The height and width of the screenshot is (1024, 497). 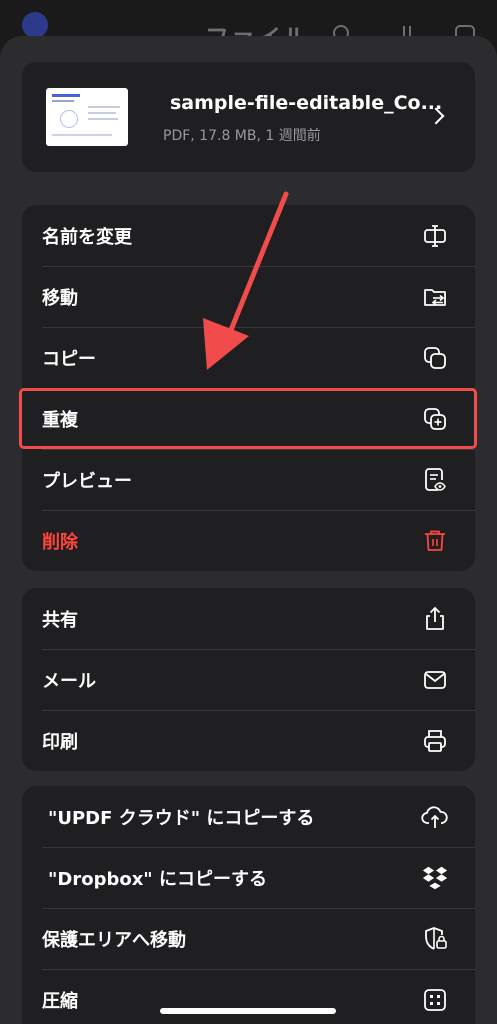 I want to click on home-indicator, so click(x=248, y=1011).